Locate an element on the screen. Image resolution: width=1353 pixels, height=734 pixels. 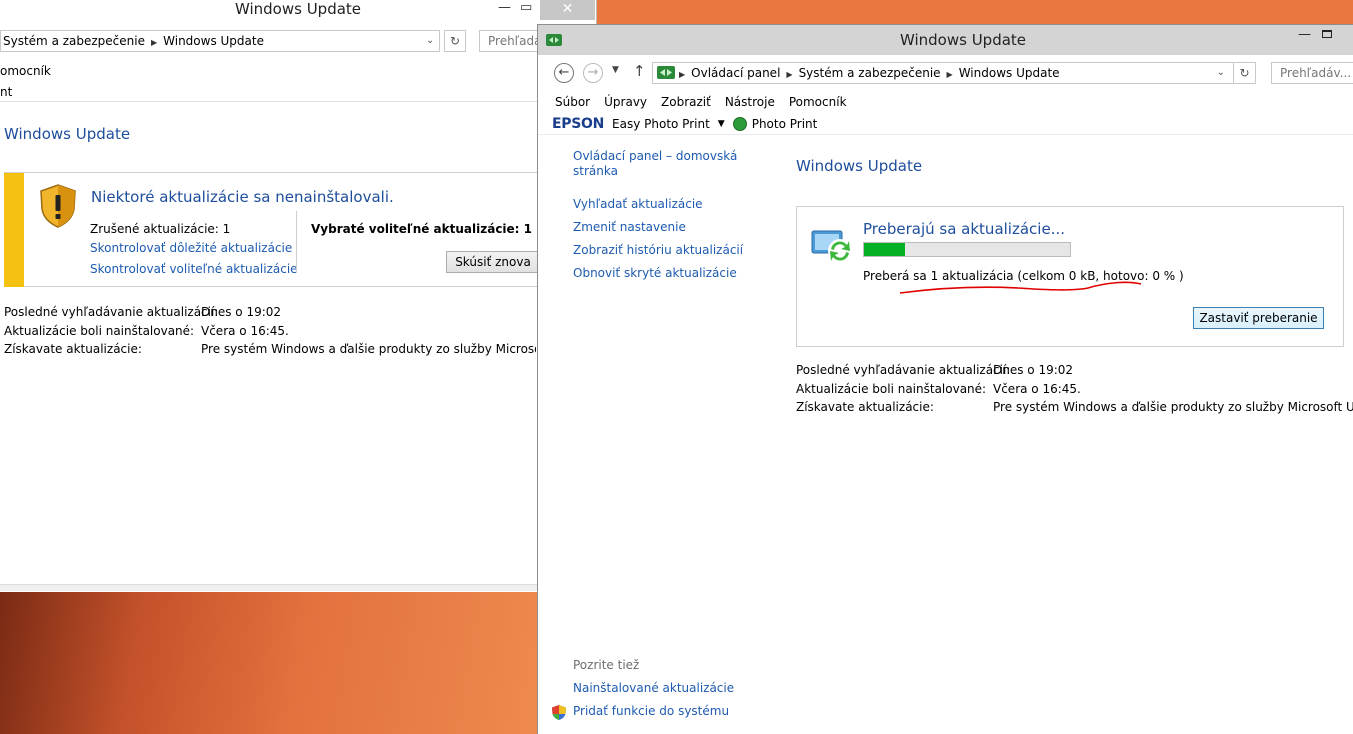
stop-download-button: Zastaviť preberanie is located at coordinates (1258, 318).